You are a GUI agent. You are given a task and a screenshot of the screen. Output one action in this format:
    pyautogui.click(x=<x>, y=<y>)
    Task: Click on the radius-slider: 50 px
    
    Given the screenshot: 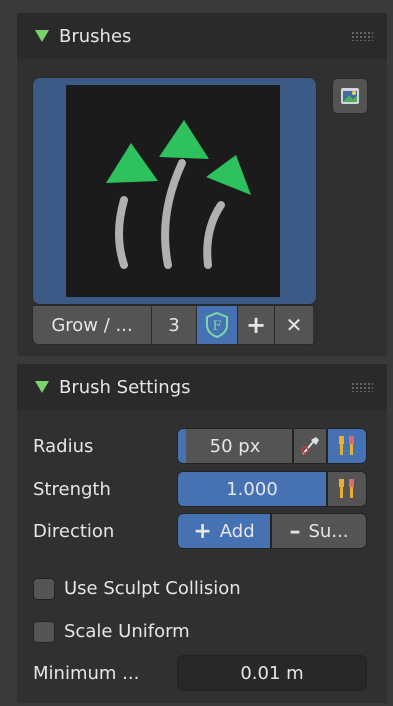 What is the action you would take?
    pyautogui.click(x=235, y=446)
    